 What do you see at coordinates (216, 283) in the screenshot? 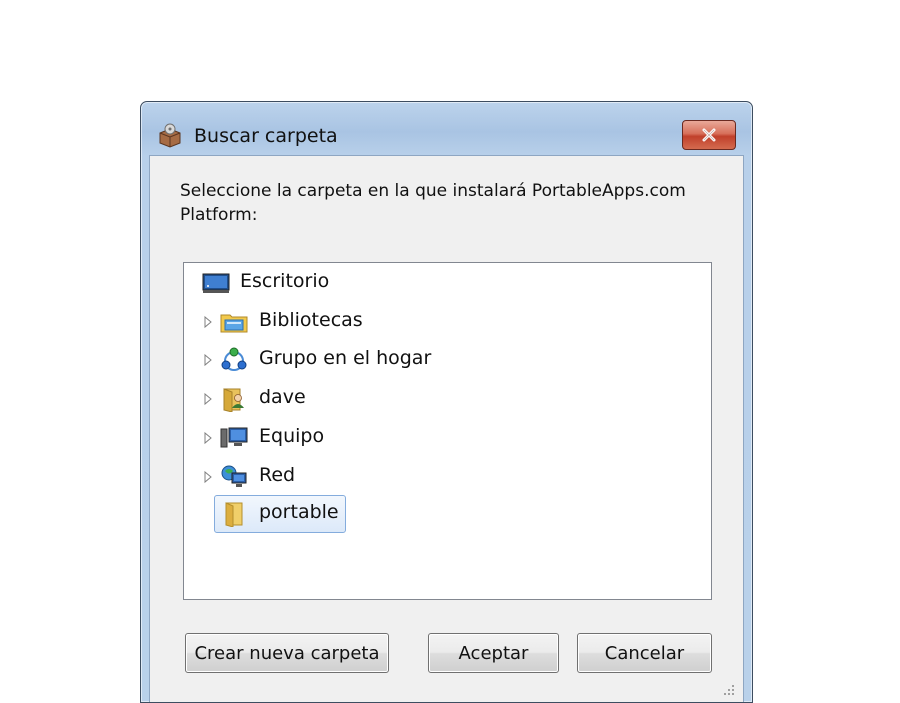
I see `desktop-icon` at bounding box center [216, 283].